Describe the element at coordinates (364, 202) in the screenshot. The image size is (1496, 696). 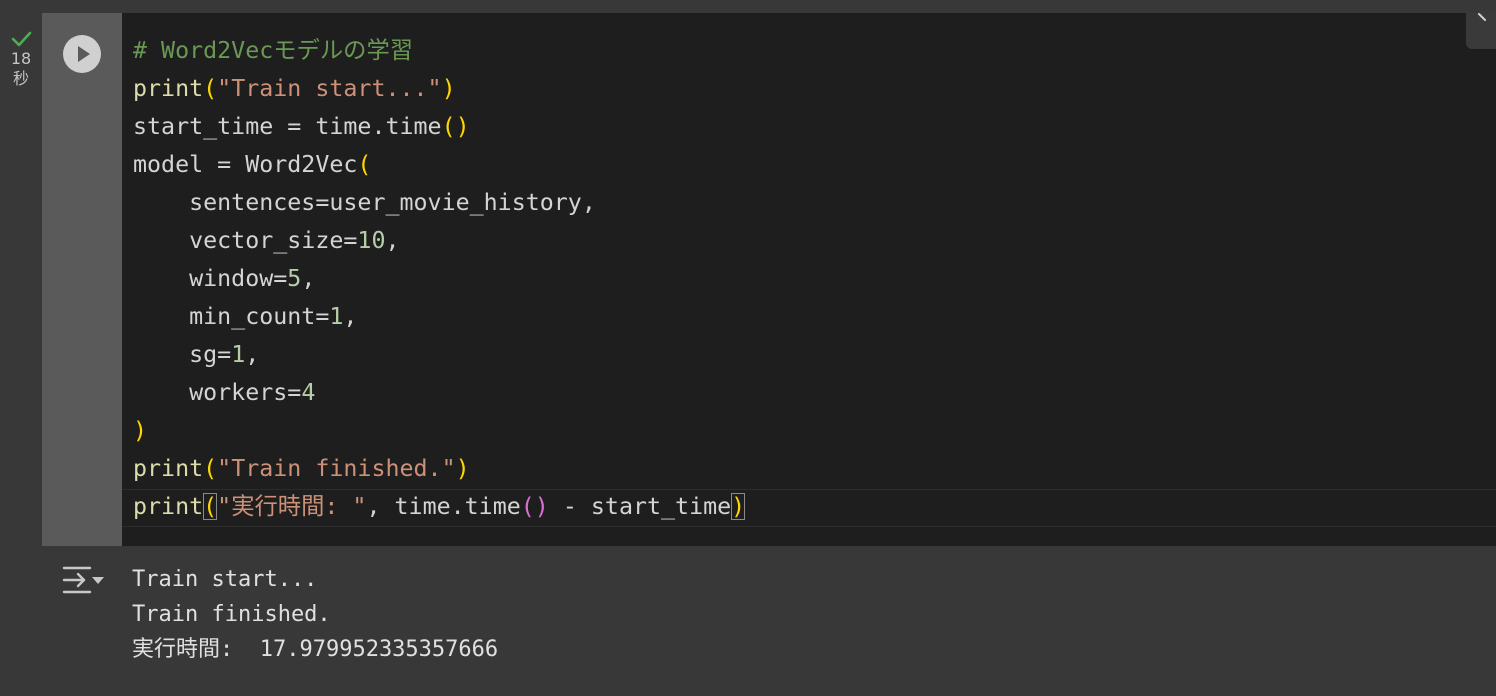
I see `code-token: sentences=user_movie_history,` at that location.